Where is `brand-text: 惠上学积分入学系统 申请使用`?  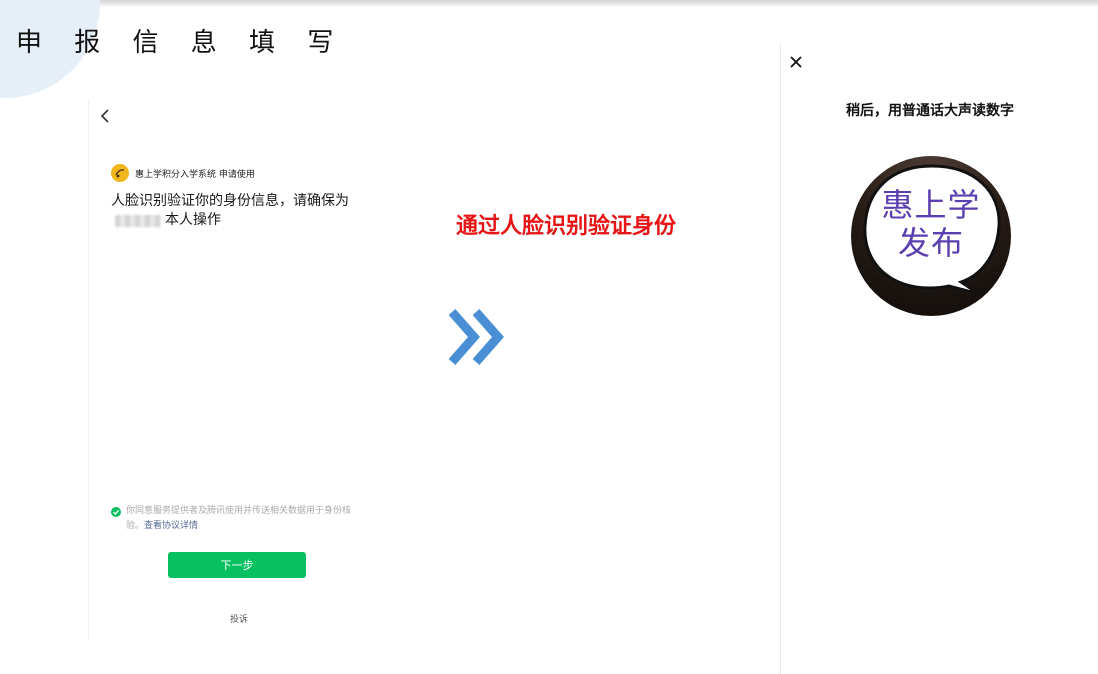
brand-text: 惠上学积分入学系统 申请使用 is located at coordinates (195, 174).